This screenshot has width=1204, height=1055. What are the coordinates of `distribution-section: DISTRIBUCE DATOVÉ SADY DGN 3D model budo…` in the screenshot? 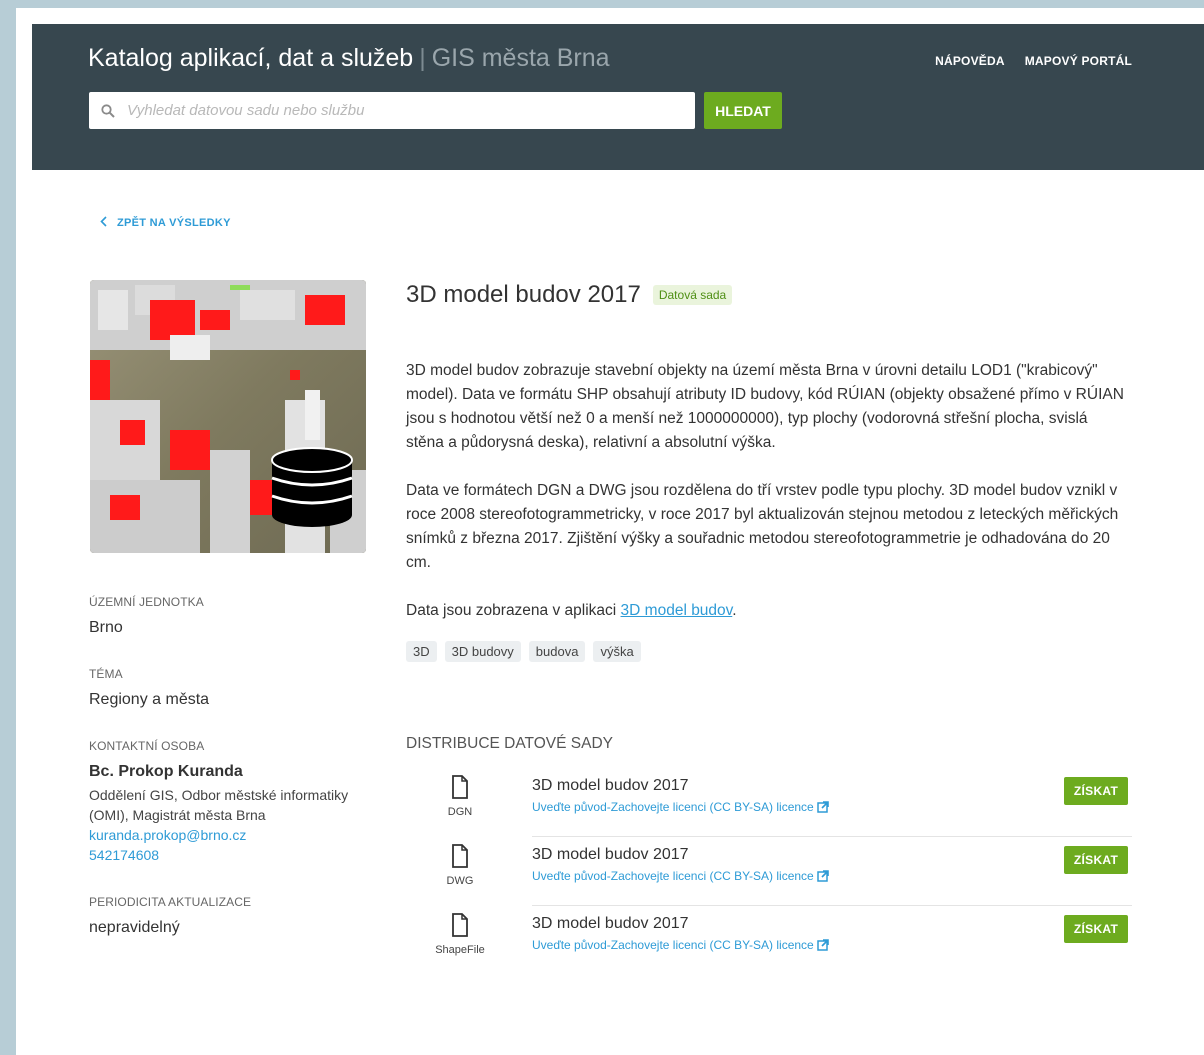 It's located at (776, 858).